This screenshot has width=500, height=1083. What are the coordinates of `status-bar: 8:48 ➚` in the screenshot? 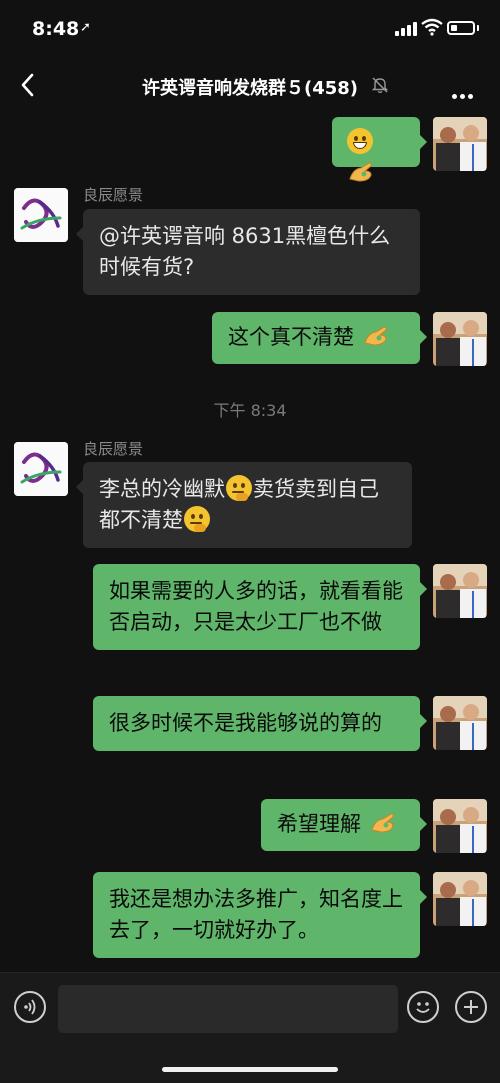 It's located at (250, 29).